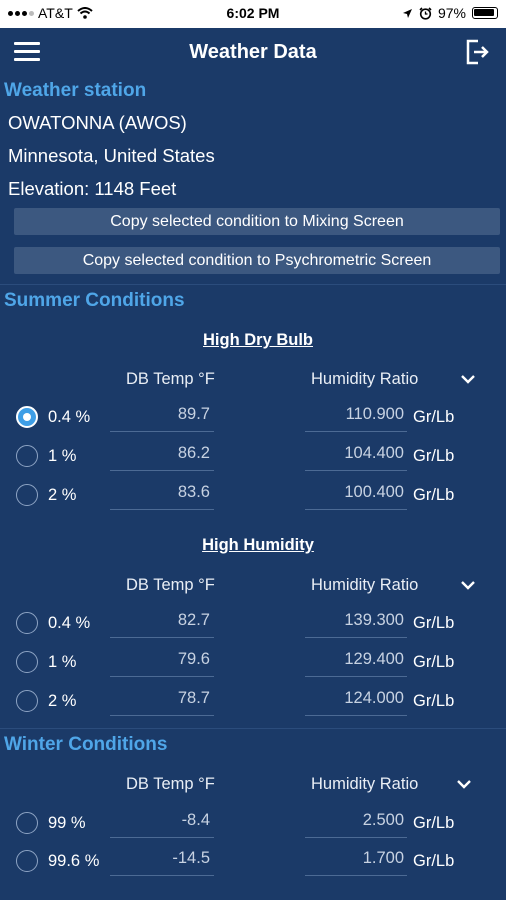 This screenshot has height=900, width=506. What do you see at coordinates (162, 453) in the screenshot?
I see `db-temp-field: 86.2` at bounding box center [162, 453].